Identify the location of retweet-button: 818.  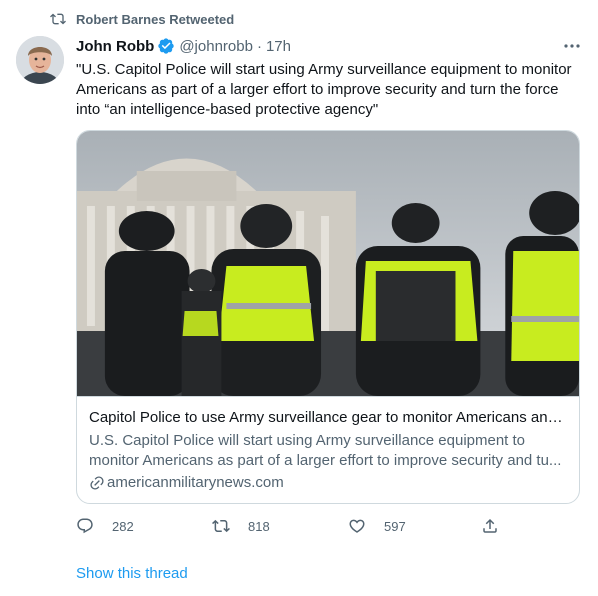
(241, 526).